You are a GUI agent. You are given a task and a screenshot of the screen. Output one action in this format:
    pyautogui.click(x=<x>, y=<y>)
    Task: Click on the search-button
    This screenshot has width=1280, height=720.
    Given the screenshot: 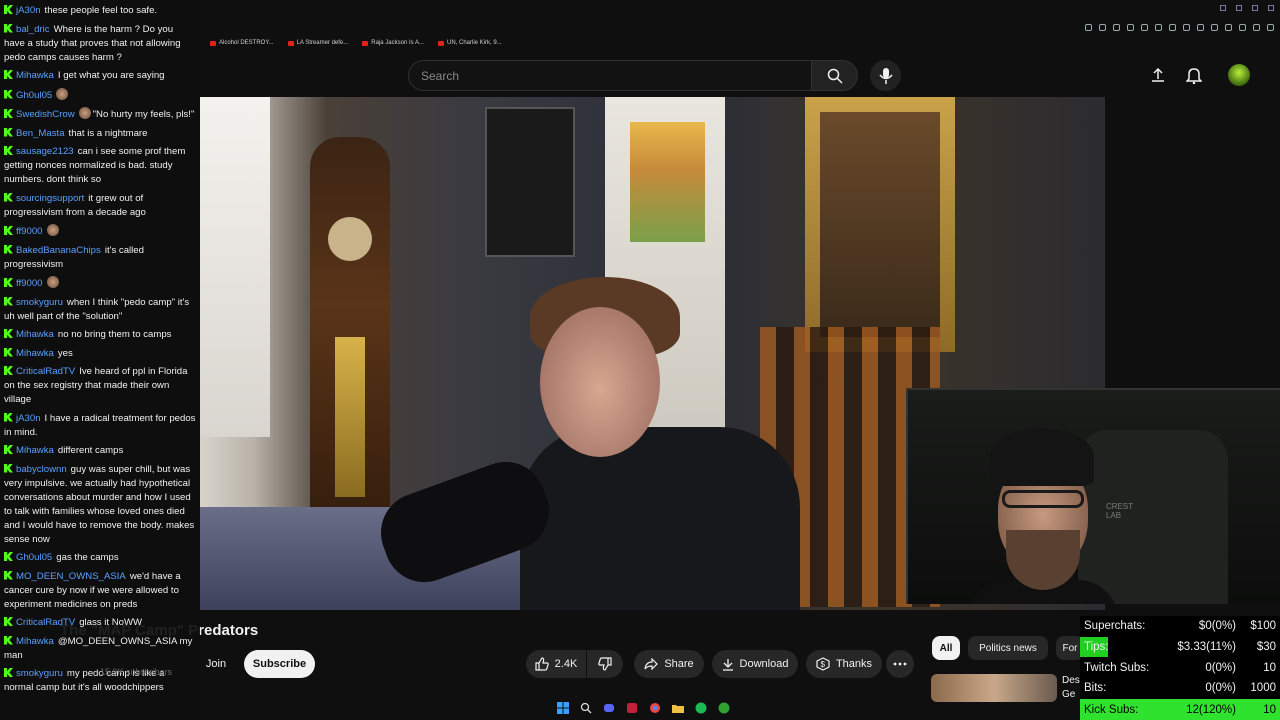 What is the action you would take?
    pyautogui.click(x=835, y=75)
    